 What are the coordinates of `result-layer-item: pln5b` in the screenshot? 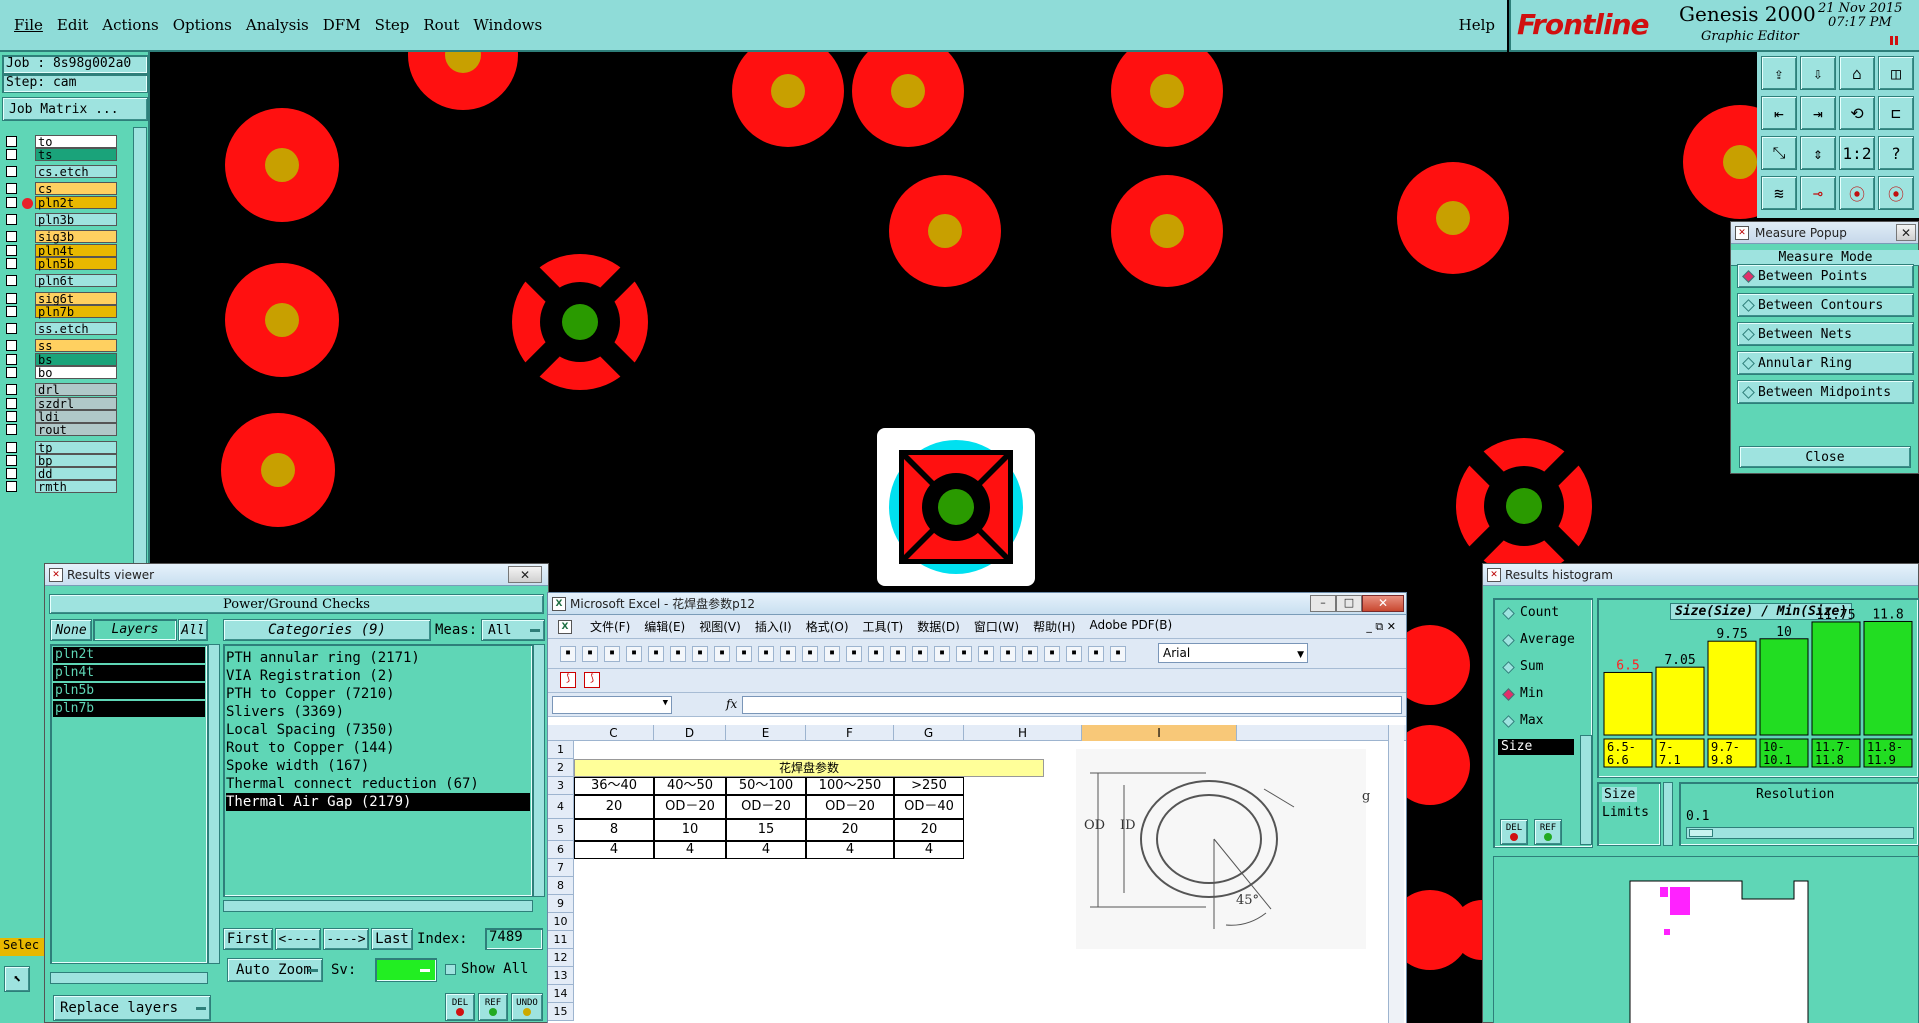 It's located at (129, 691).